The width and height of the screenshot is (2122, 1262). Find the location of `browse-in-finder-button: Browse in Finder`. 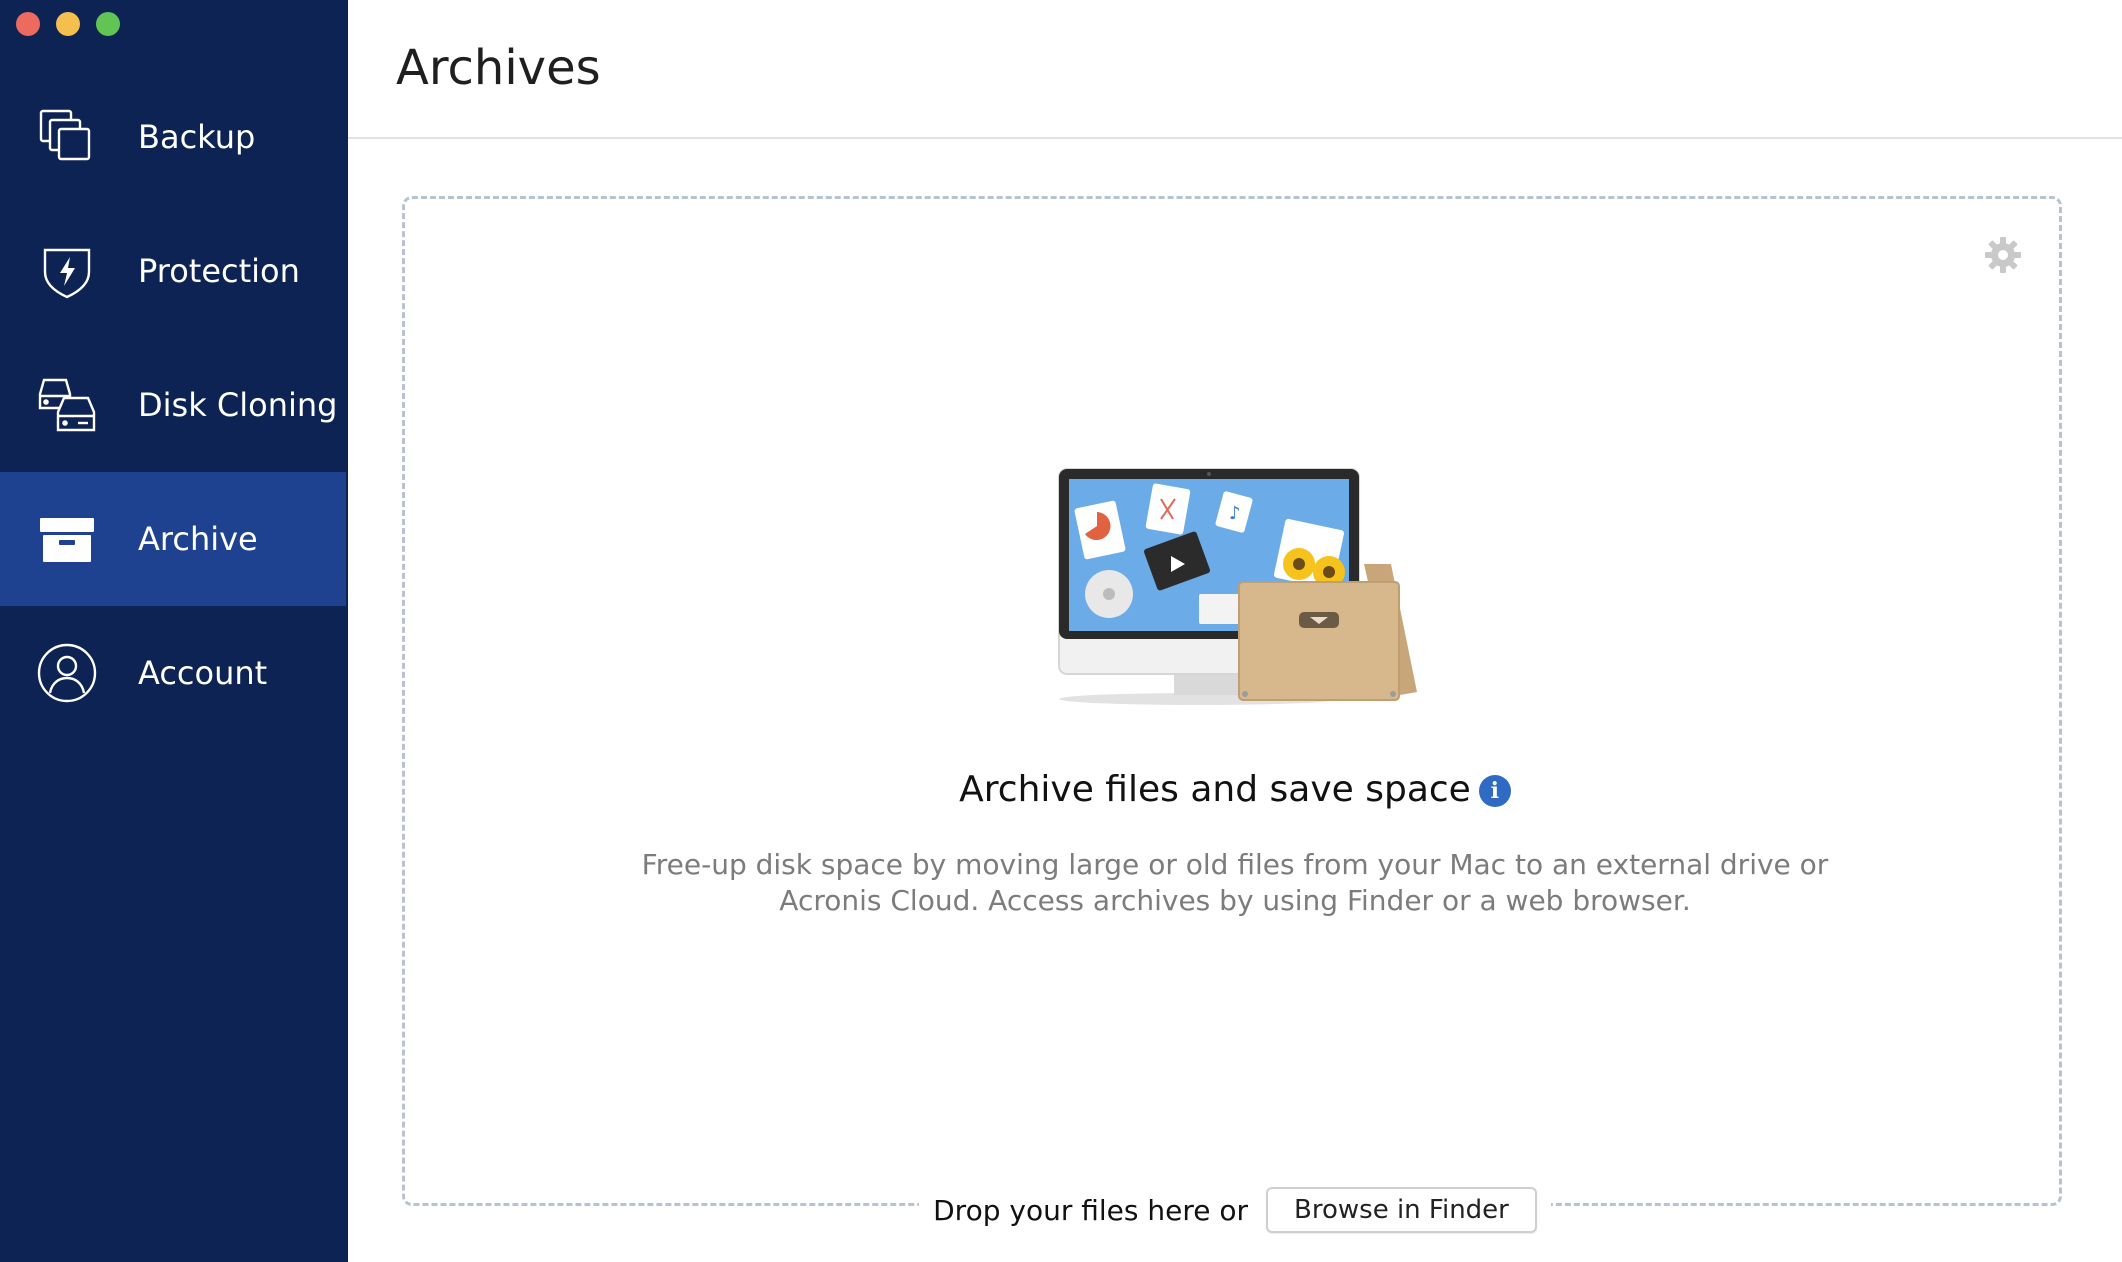

browse-in-finder-button: Browse in Finder is located at coordinates (1401, 1210).